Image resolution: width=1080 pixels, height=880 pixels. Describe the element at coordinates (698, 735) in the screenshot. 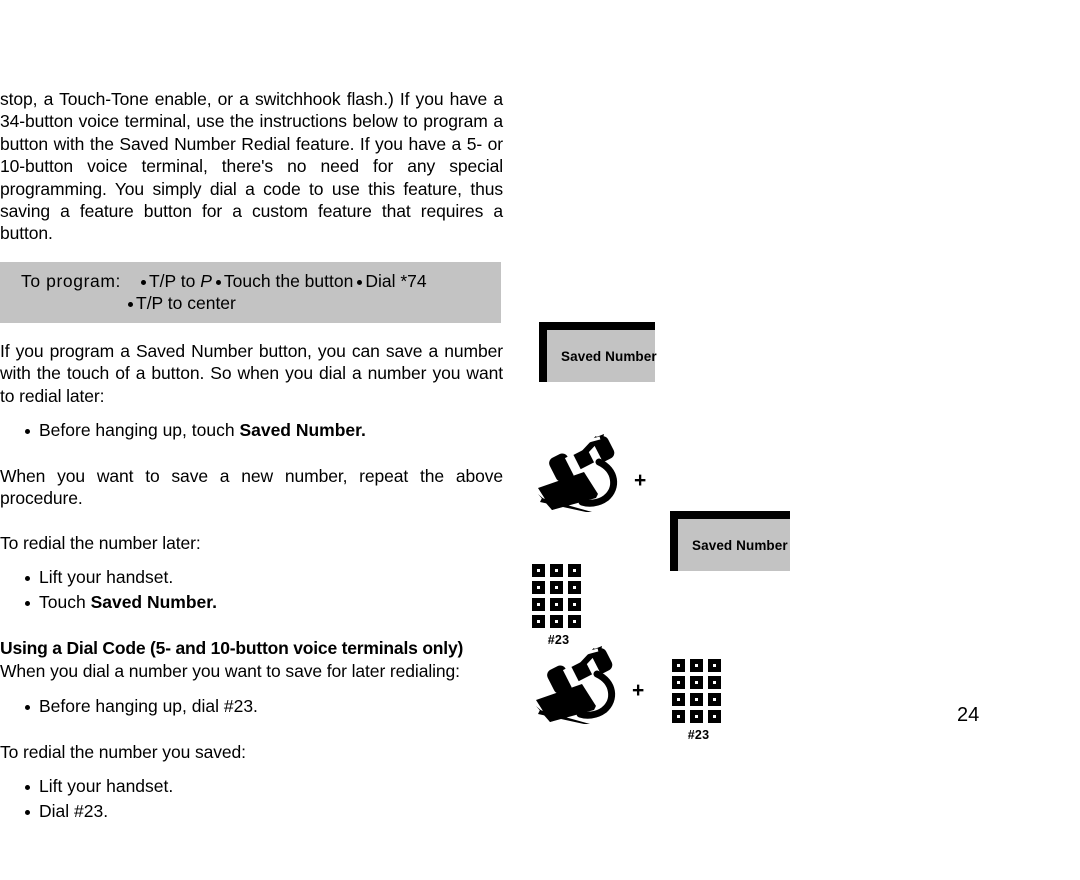

I see `dial-code-label: #23` at that location.